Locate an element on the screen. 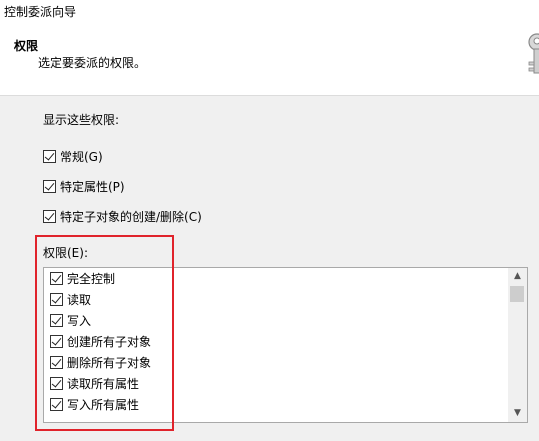 The height and width of the screenshot is (441, 539). chevron-up-icon: ▲ is located at coordinates (517, 276).